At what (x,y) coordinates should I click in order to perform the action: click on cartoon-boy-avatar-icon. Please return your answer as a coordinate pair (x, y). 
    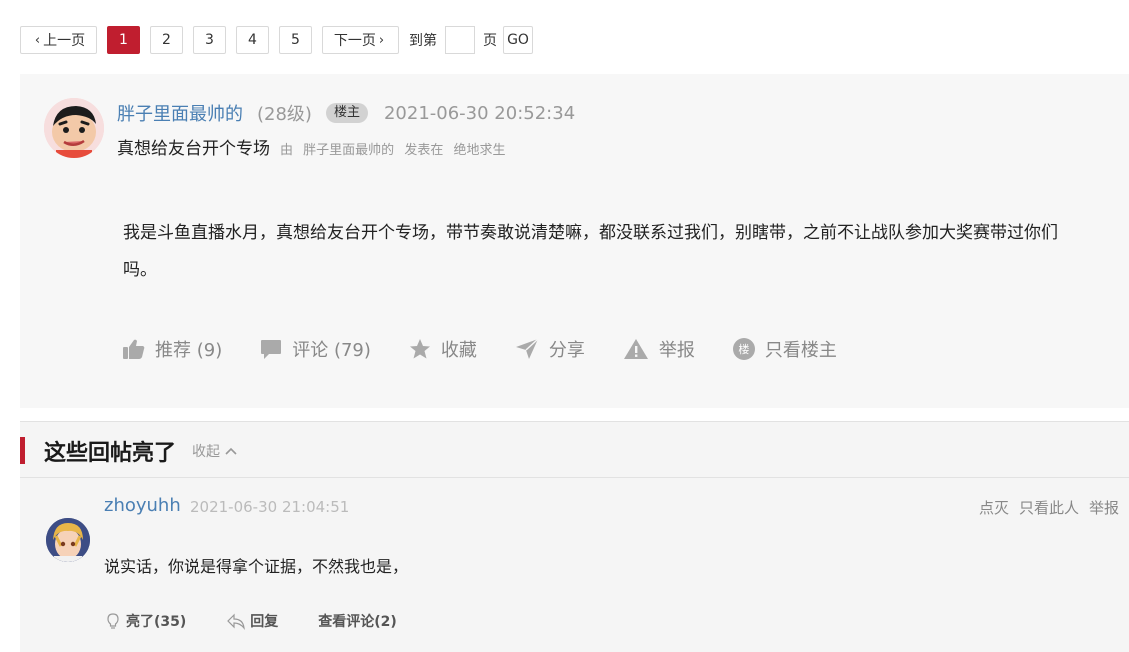
    Looking at the image, I should click on (74, 128).